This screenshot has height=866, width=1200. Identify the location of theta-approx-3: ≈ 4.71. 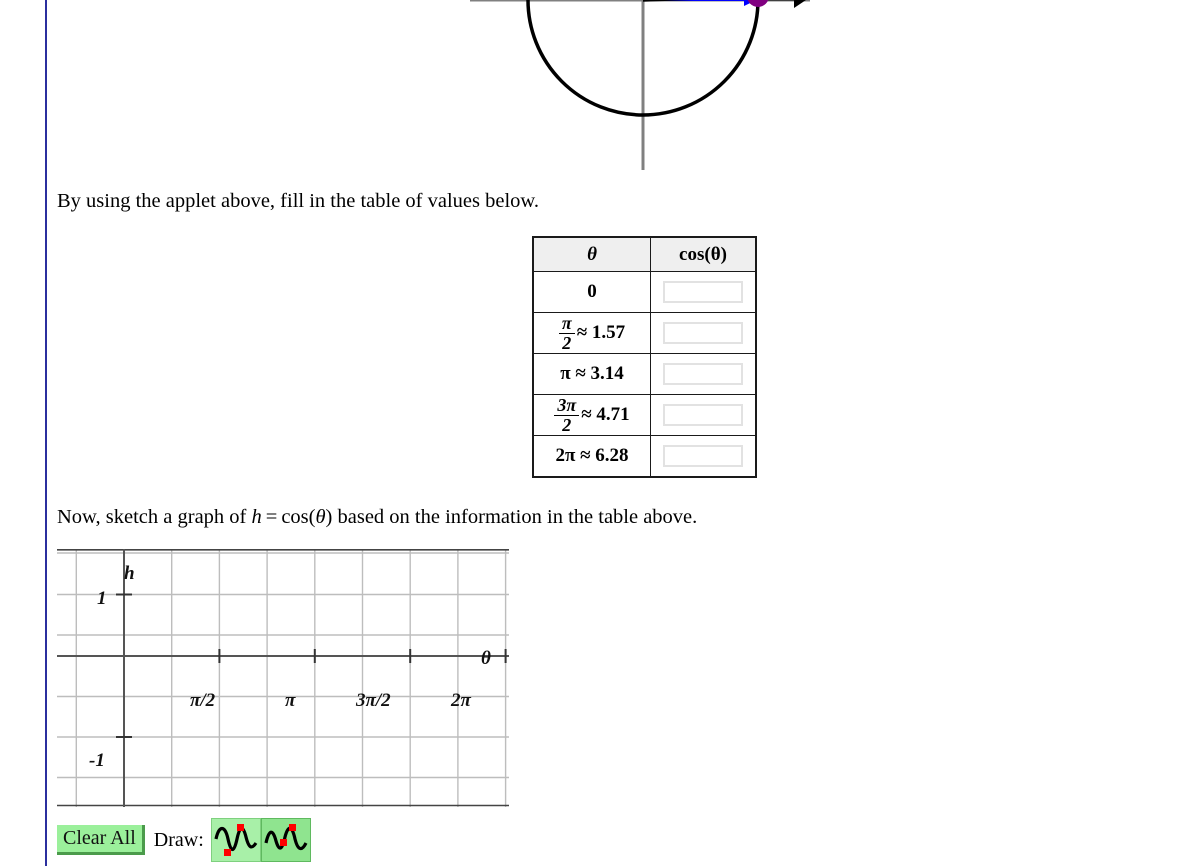
(605, 414).